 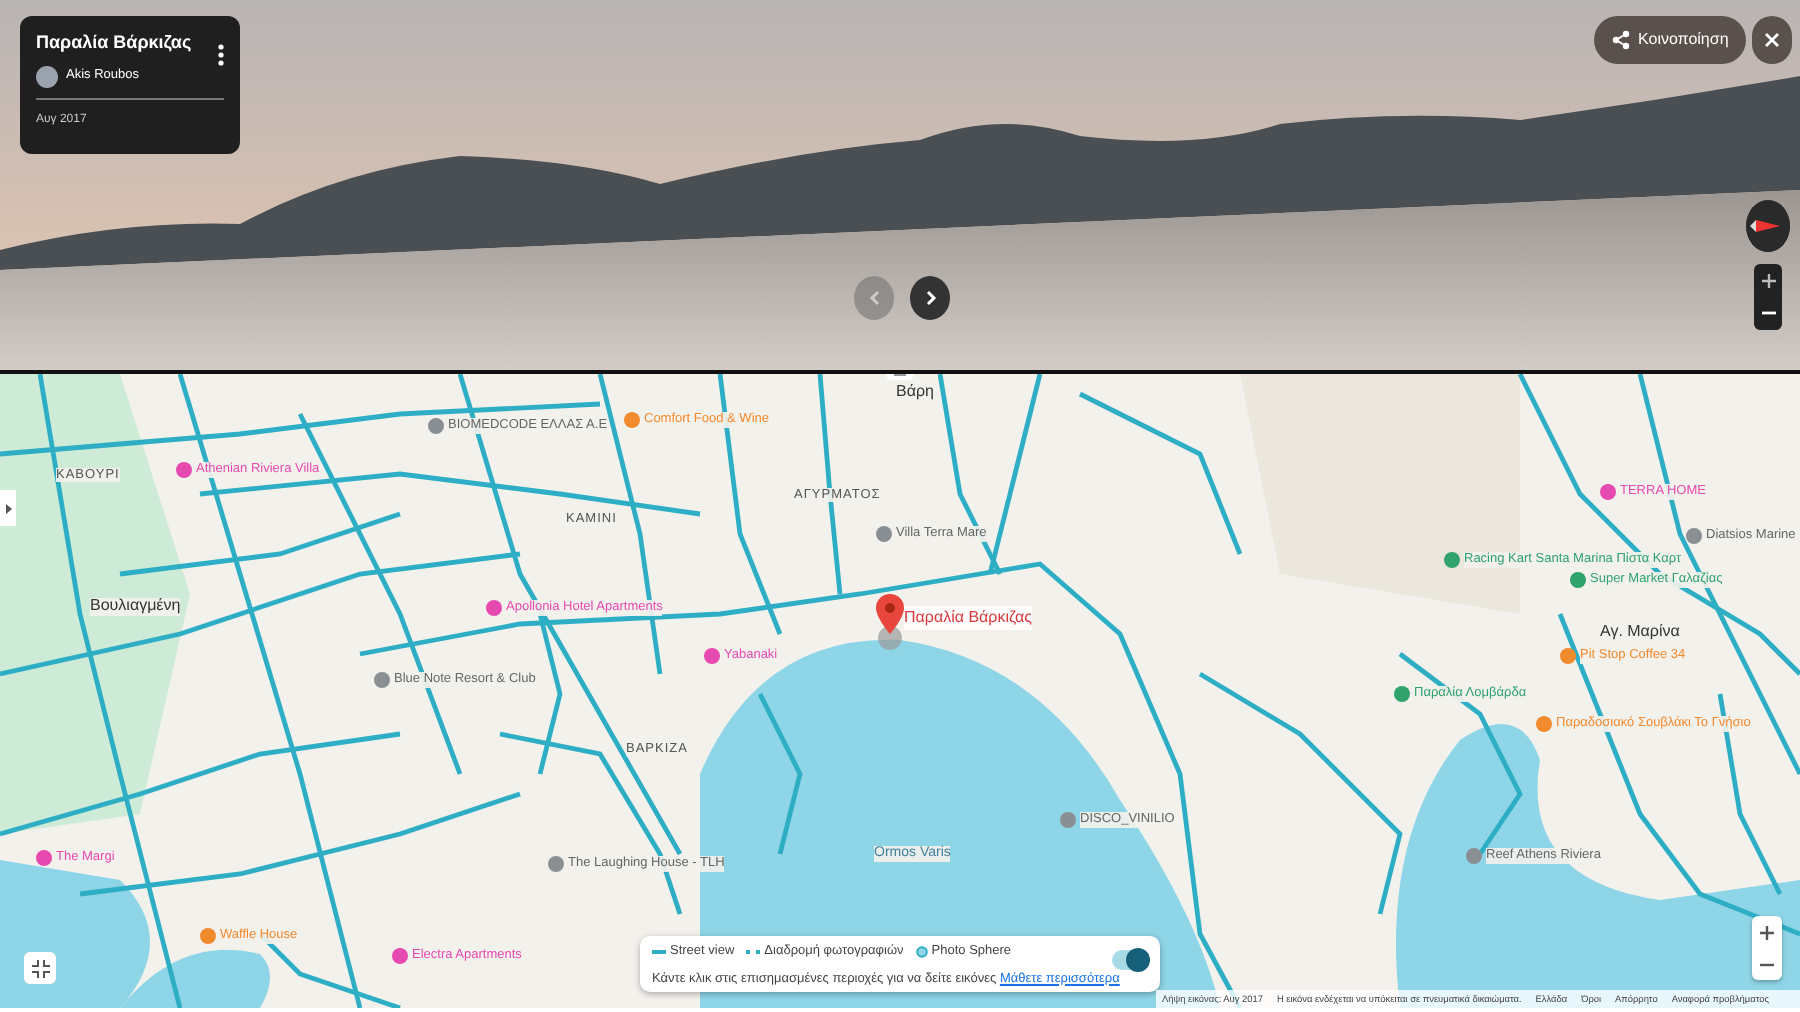 I want to click on pin-label: Παραλία Βάρκιζας, so click(x=968, y=618).